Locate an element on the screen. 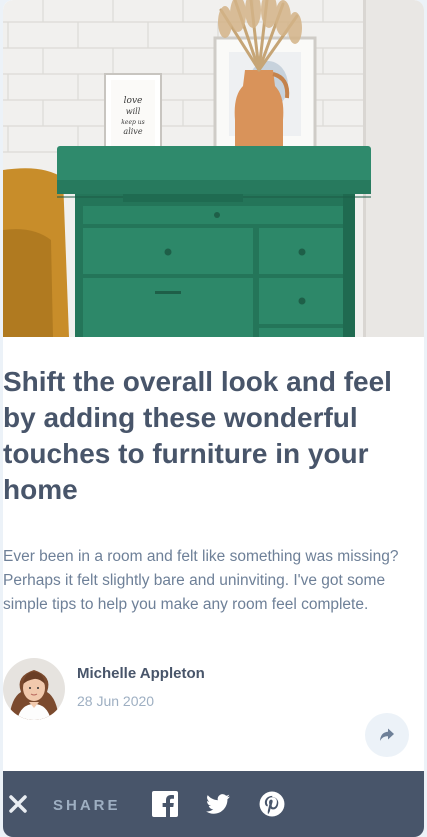 This screenshot has width=427, height=837. share-arrow-icon is located at coordinates (387, 734).